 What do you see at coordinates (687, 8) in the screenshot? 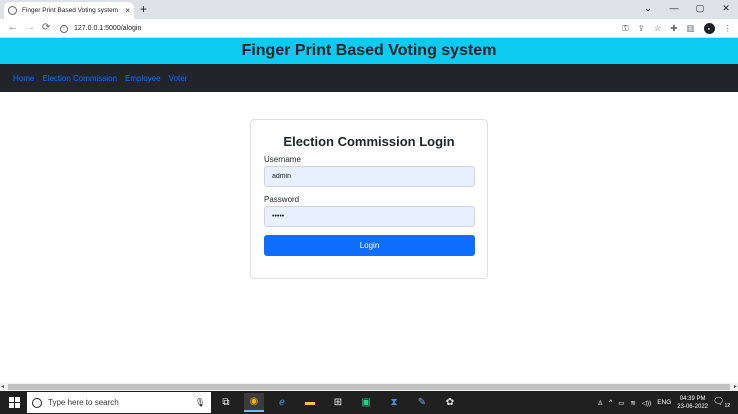
I see `window-controls: ⌄ — ▢ ✕` at bounding box center [687, 8].